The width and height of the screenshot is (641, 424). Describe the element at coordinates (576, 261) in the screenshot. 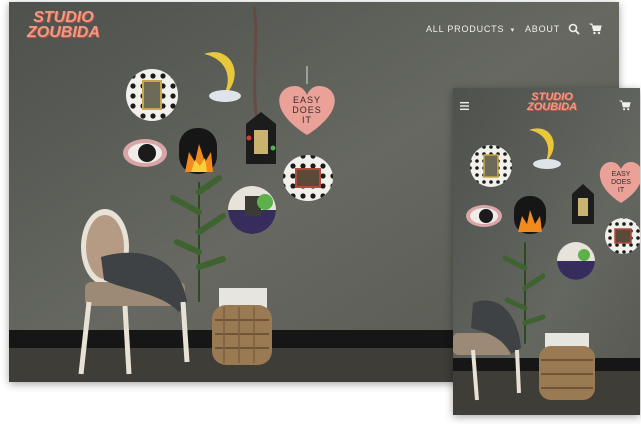

I see `mobile-plant-frame` at that location.